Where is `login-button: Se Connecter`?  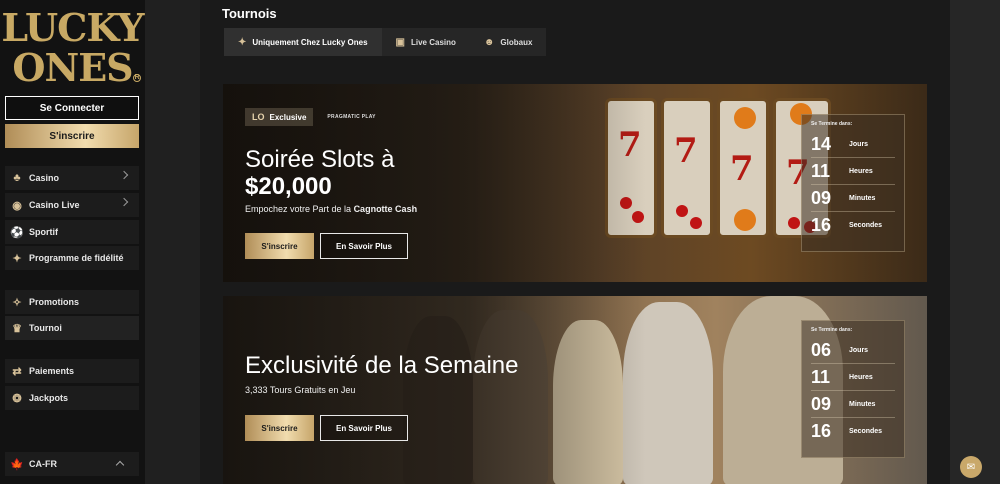 login-button: Se Connecter is located at coordinates (72, 108).